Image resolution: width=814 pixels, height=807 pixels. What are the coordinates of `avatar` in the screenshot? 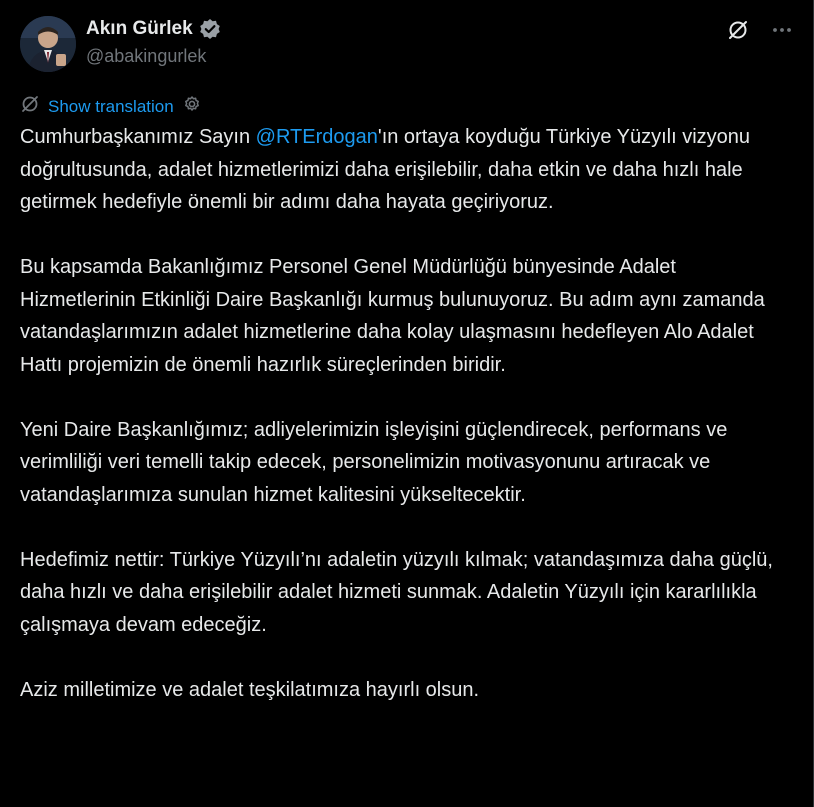 It's located at (48, 44).